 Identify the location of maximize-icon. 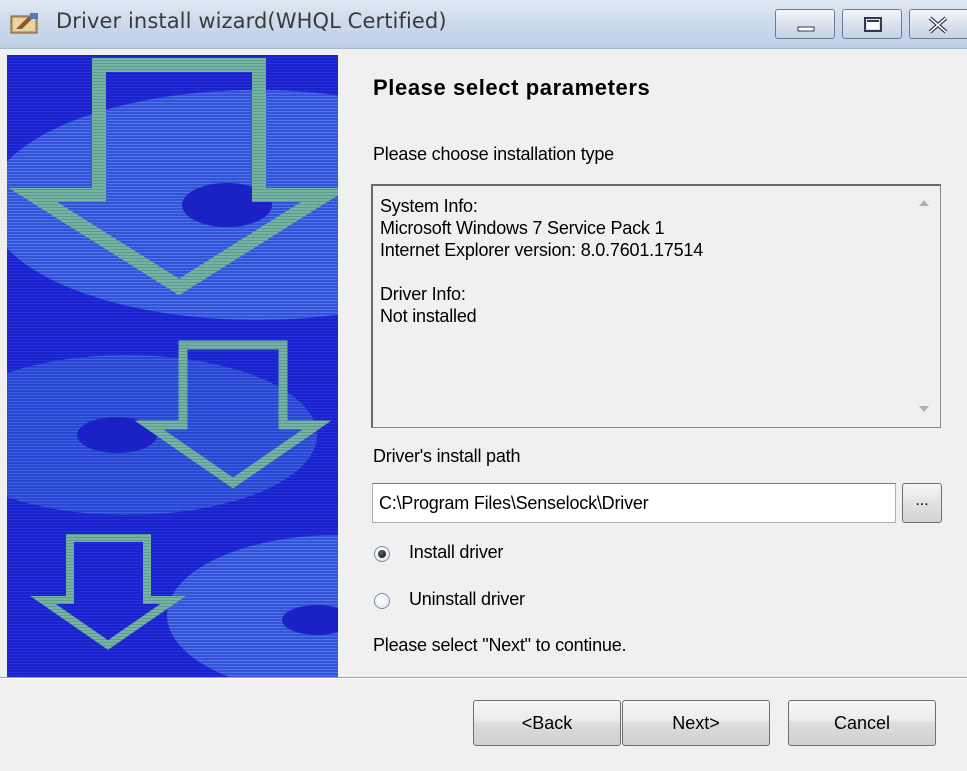
(873, 24).